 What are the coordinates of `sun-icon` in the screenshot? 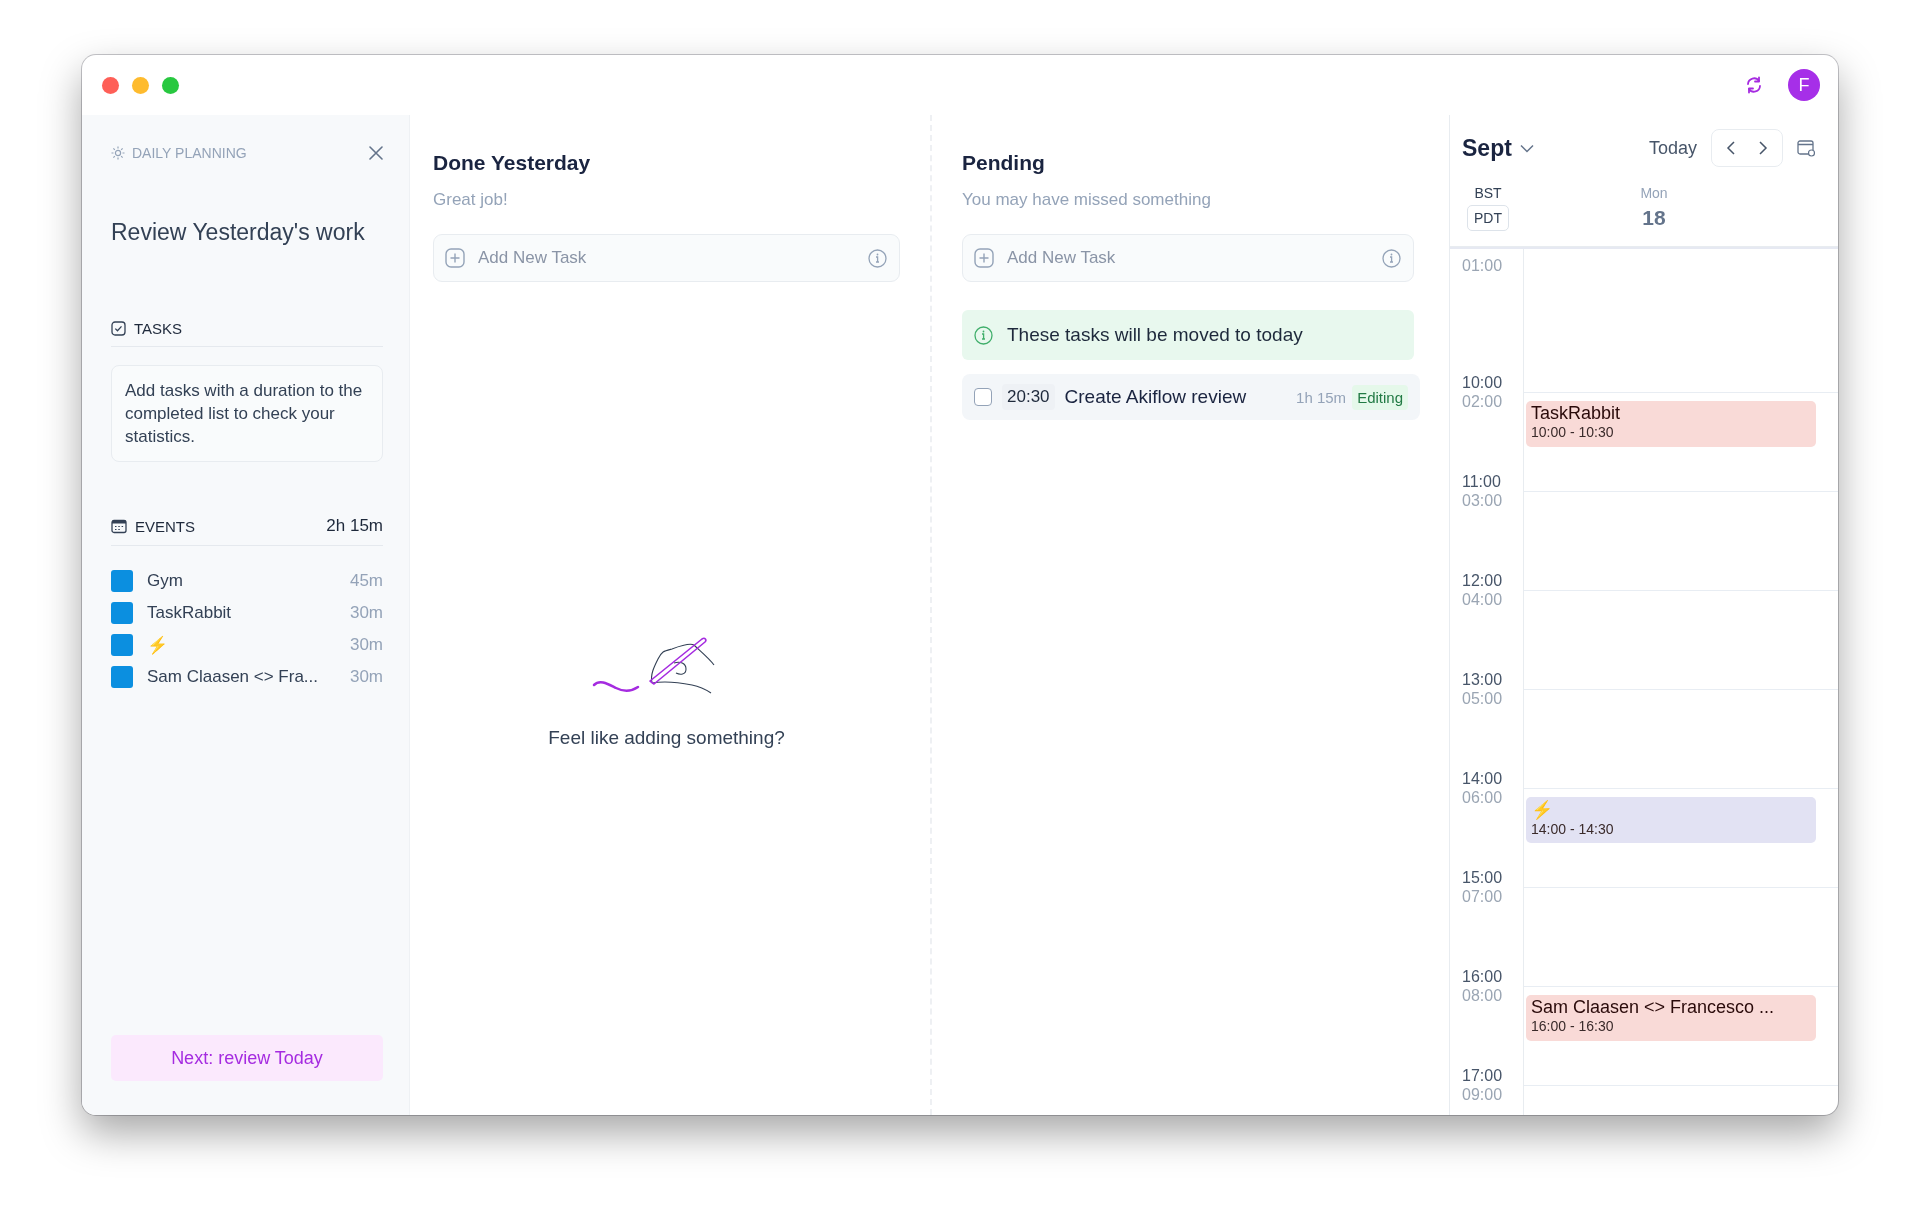 It's located at (118, 153).